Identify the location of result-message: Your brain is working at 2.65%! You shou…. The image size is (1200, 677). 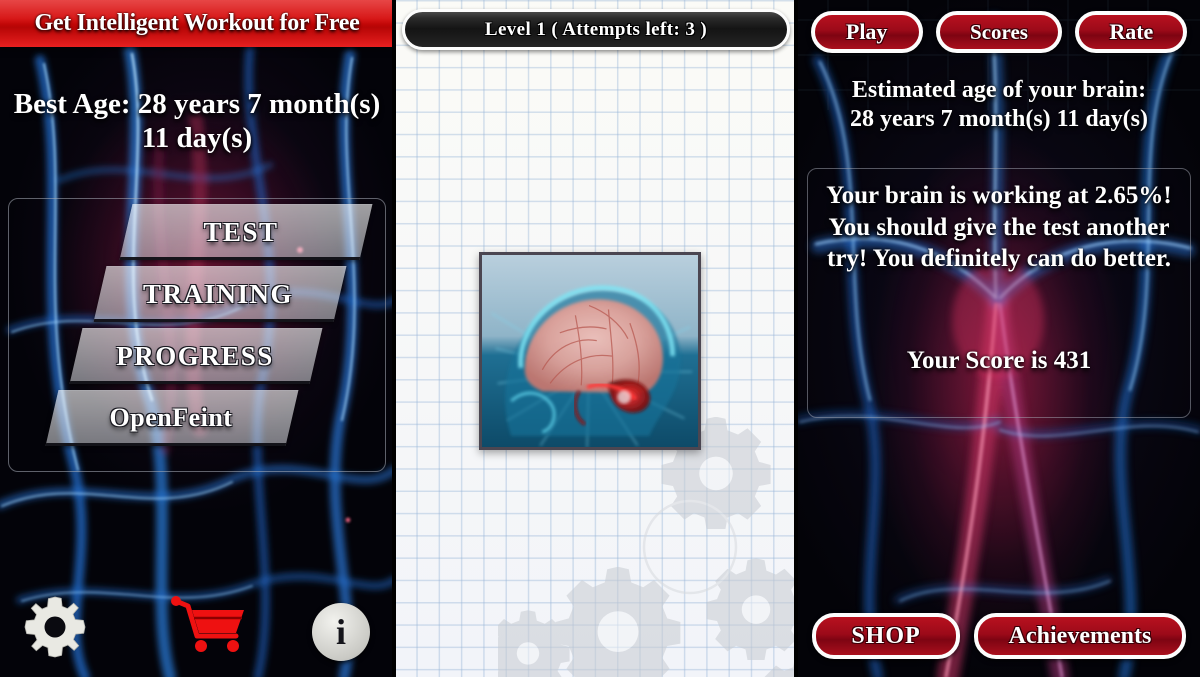
(999, 227).